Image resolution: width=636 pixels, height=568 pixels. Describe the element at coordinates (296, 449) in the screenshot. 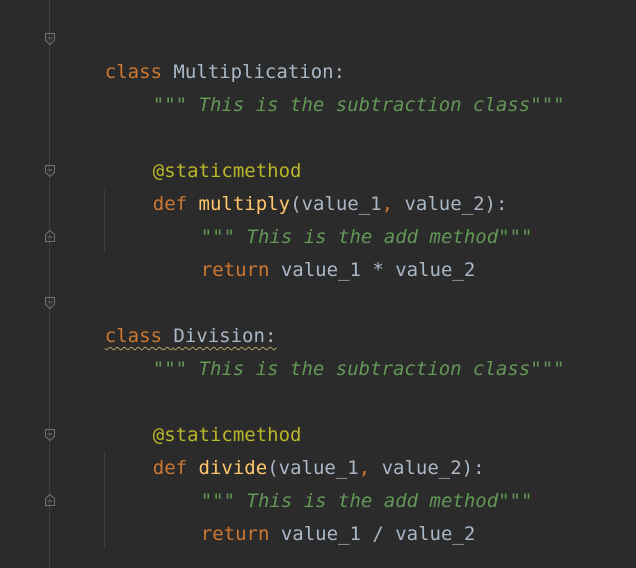

I see `code-line-method-definition: def divide(value_1, value_2):` at that location.